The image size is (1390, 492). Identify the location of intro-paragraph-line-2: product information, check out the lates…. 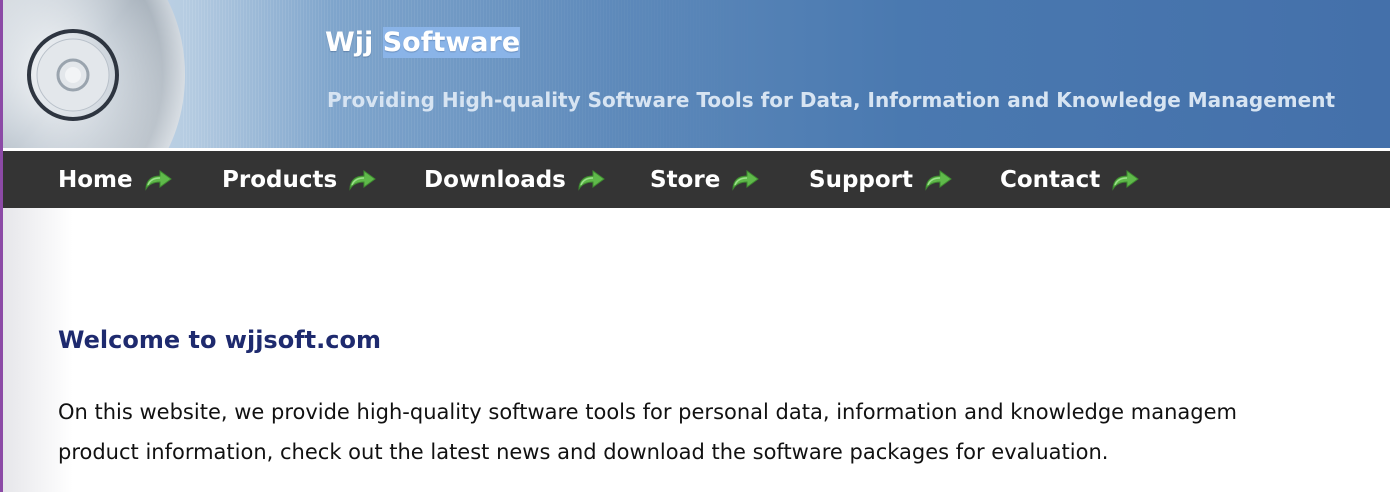
(583, 452).